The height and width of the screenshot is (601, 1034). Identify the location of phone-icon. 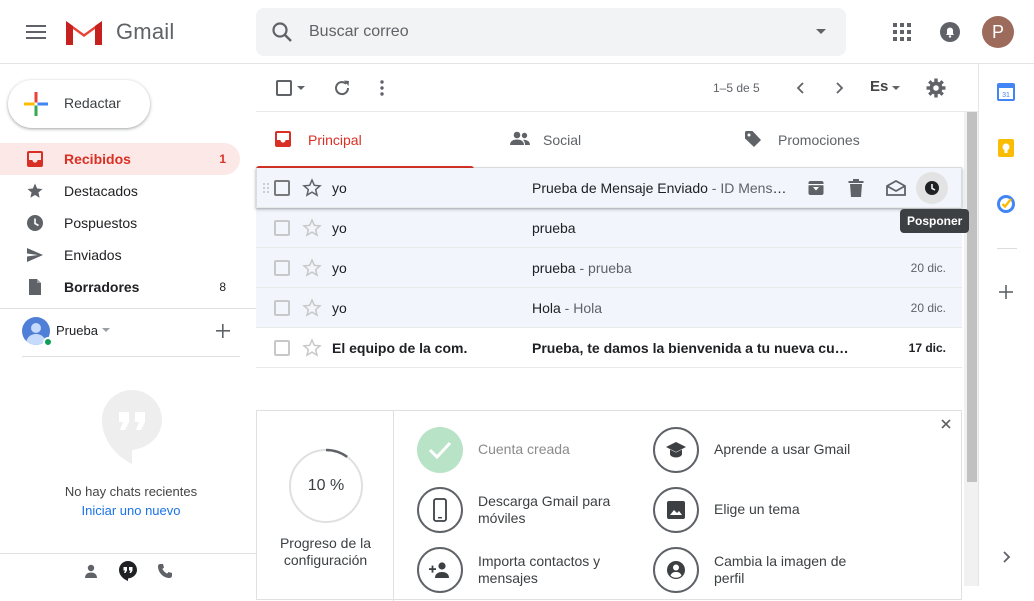
(165, 571).